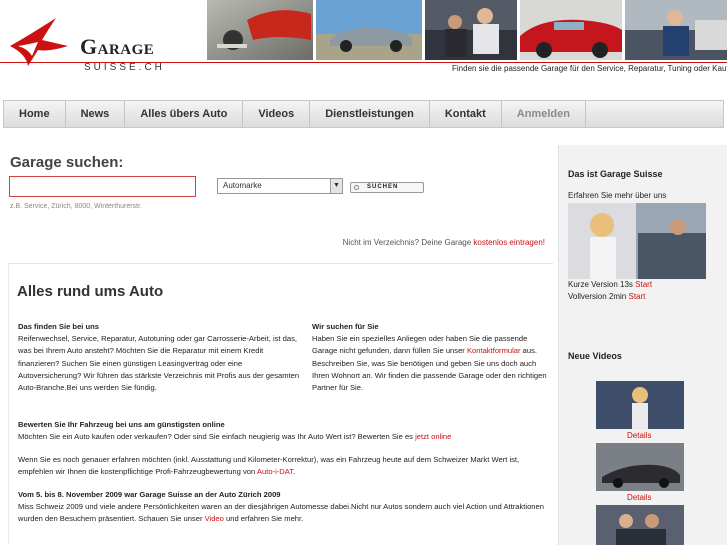 Image resolution: width=727 pixels, height=545 pixels. I want to click on full-version-start-link: Start, so click(636, 296).